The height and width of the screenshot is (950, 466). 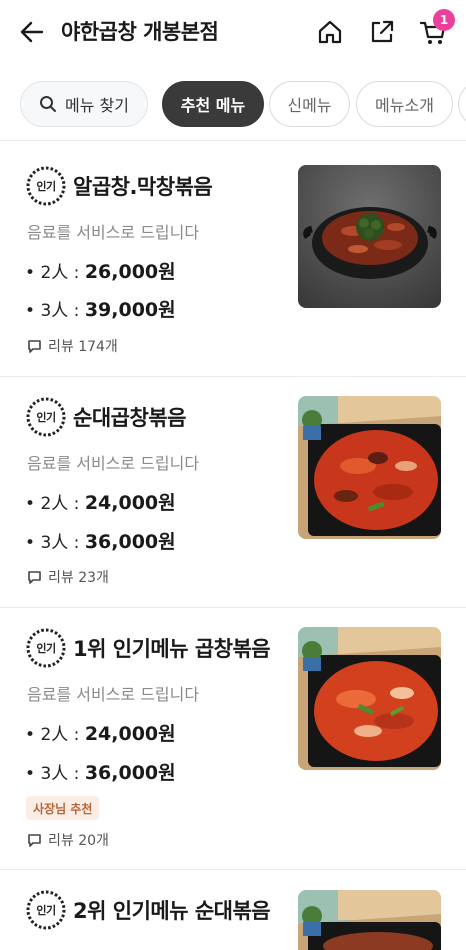 What do you see at coordinates (172, 649) in the screenshot?
I see `menu-item-name: 1위 인기메뉴 곱창볶음` at bounding box center [172, 649].